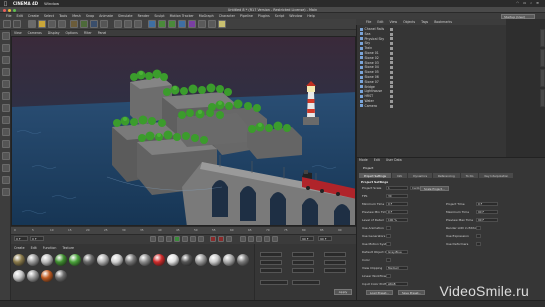 The width and height of the screenshot is (545, 307). I want to click on objects-menu-objects: Objects, so click(409, 22).